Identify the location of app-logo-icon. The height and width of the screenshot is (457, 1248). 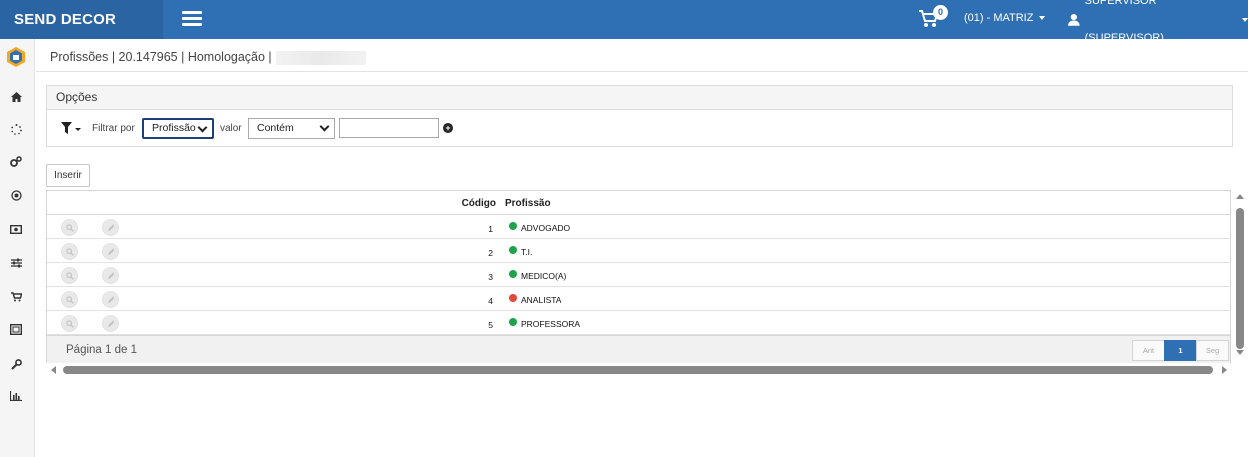
(16, 57).